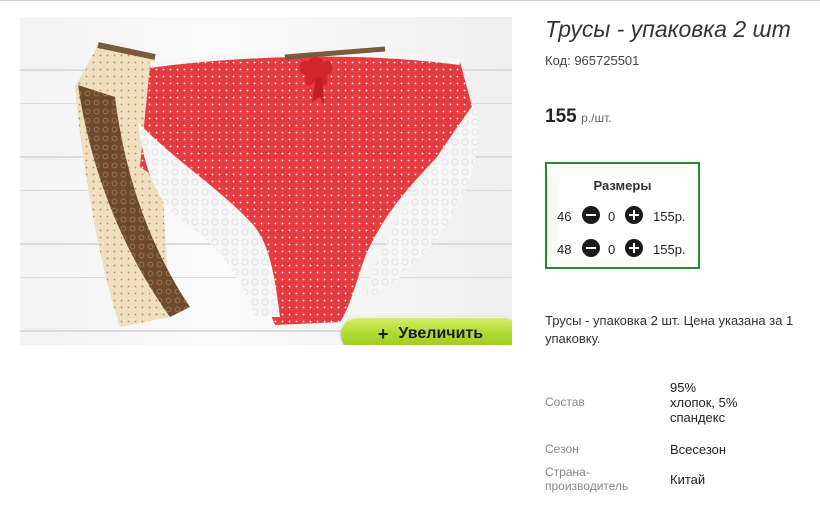 The width and height of the screenshot is (820, 519). What do you see at coordinates (561, 116) in the screenshot?
I see `price-amount: 155` at bounding box center [561, 116].